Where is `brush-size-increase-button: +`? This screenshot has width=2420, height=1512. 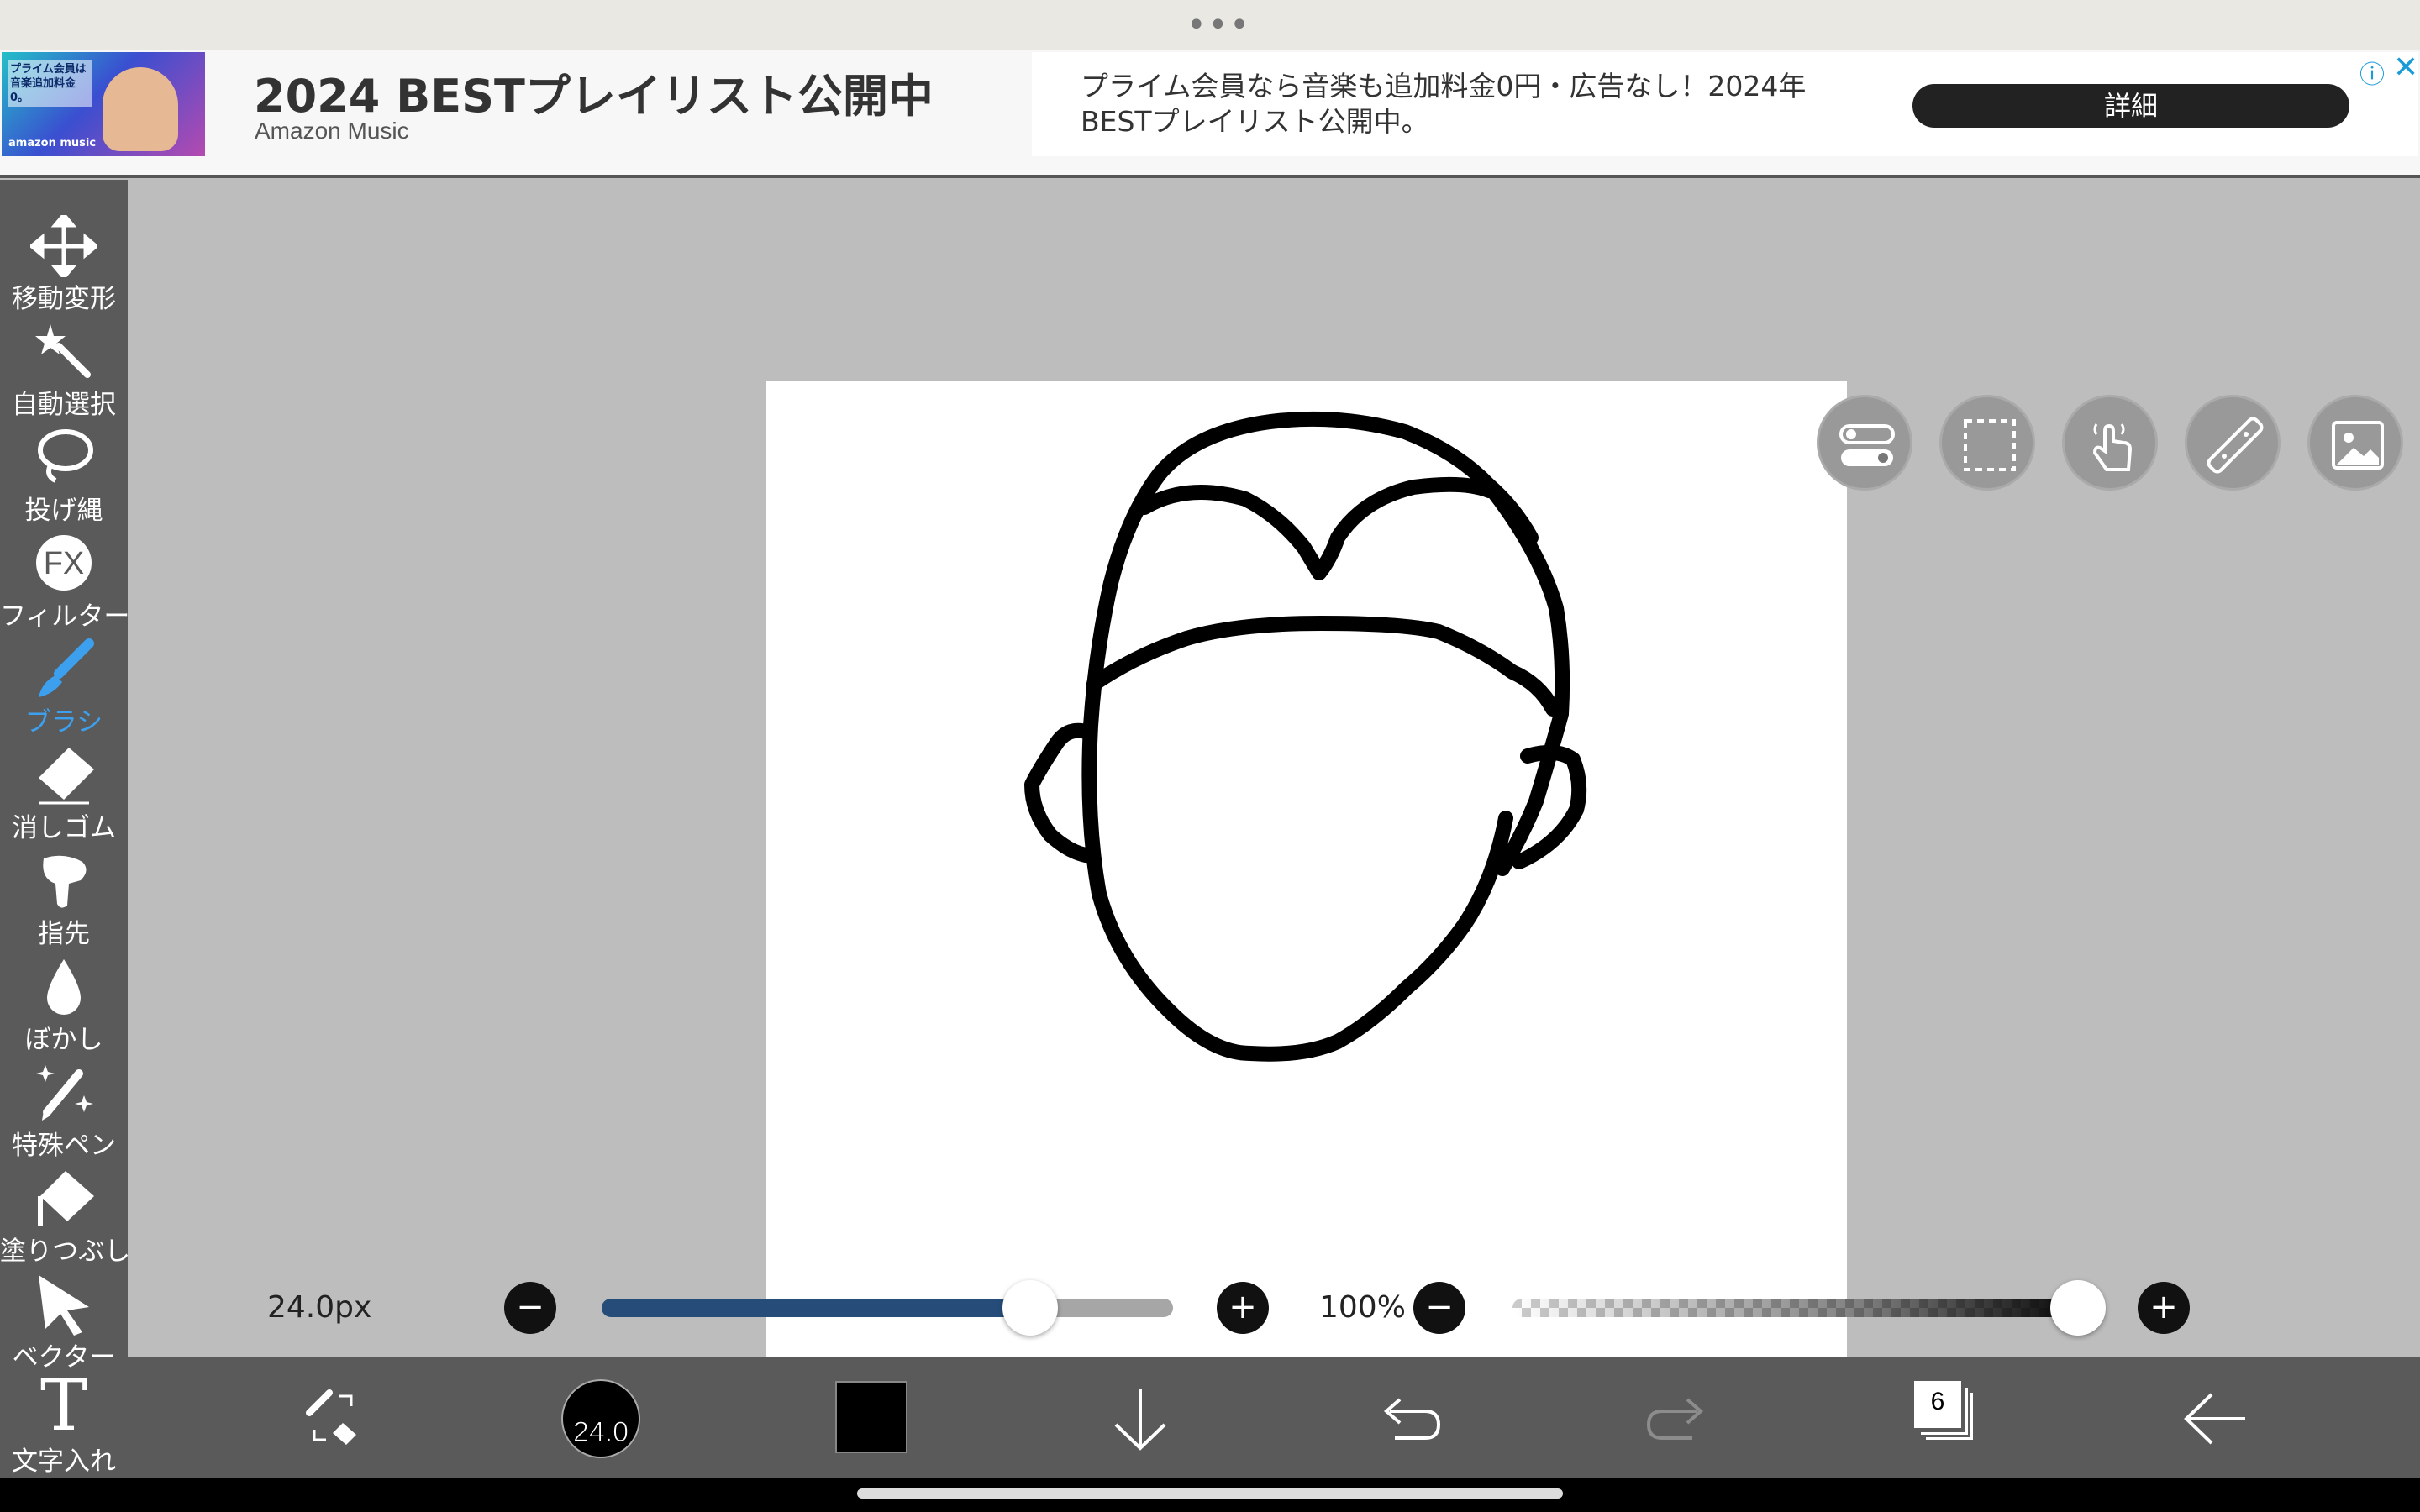 brush-size-increase-button: + is located at coordinates (1243, 1308).